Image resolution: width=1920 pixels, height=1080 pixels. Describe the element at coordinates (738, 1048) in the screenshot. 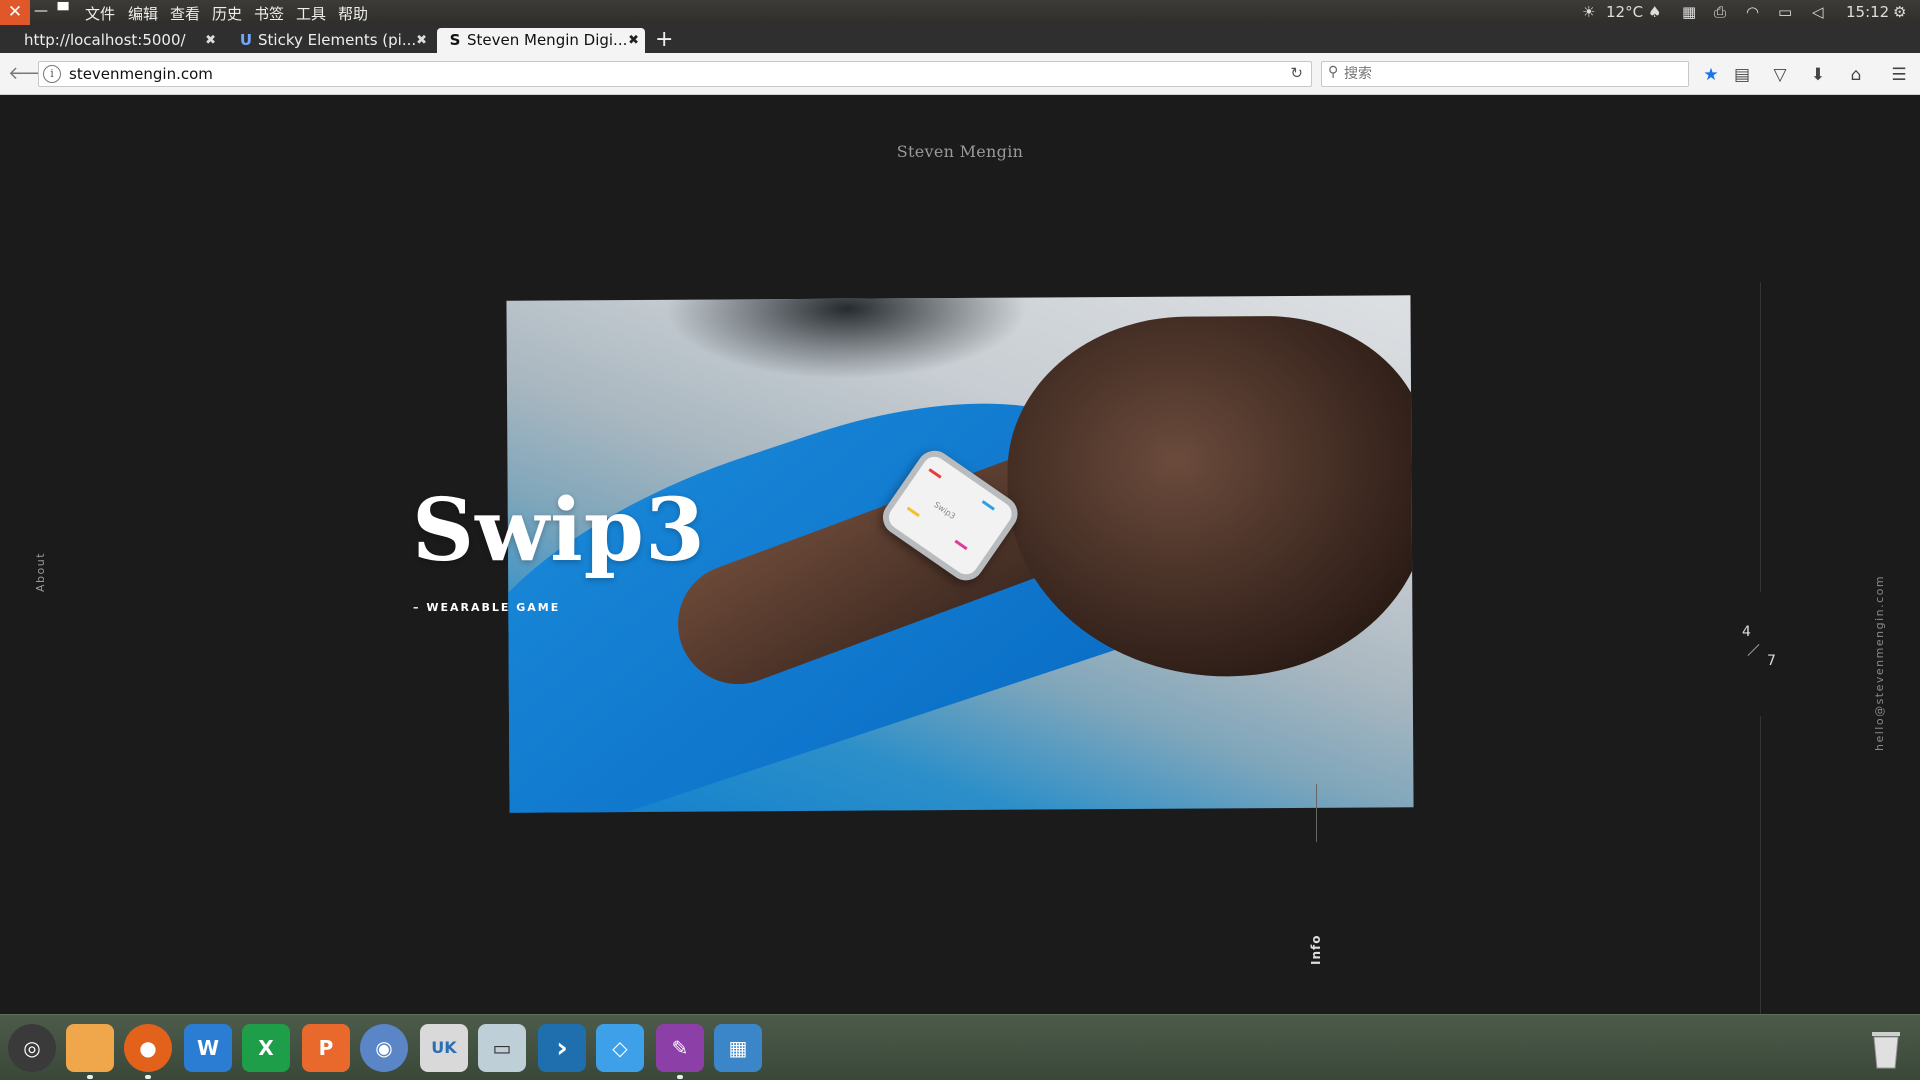

I see `workspace-switcher-icon: ▦` at that location.